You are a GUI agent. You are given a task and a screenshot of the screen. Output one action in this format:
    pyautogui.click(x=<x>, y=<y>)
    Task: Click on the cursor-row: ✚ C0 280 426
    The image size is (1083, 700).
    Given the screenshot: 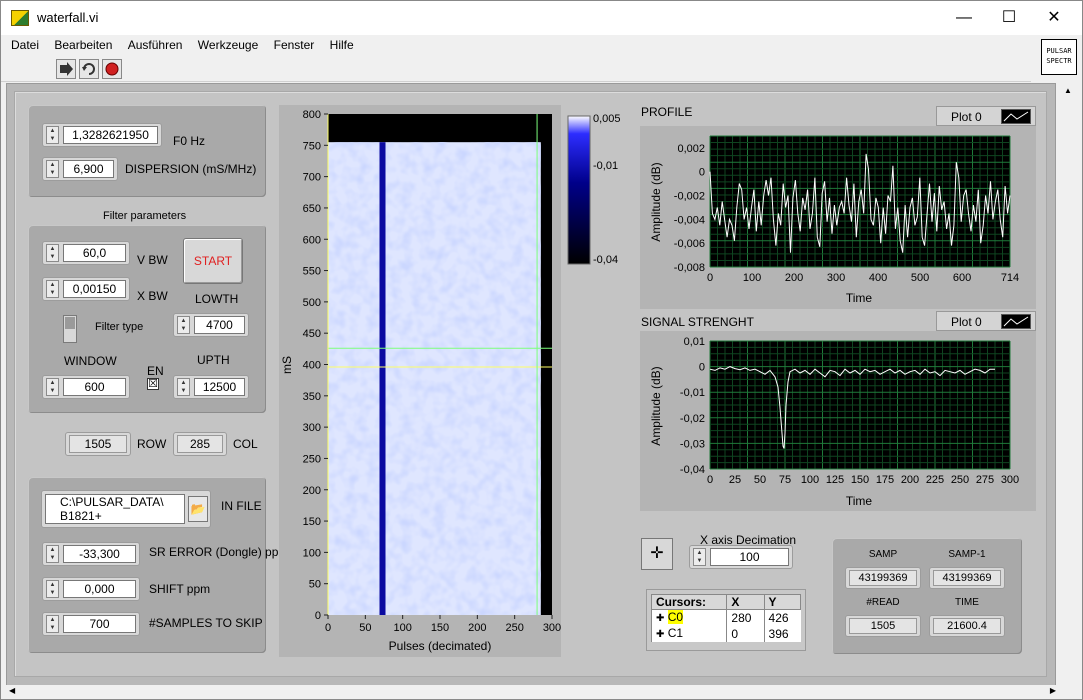 What is the action you would take?
    pyautogui.click(x=725, y=617)
    